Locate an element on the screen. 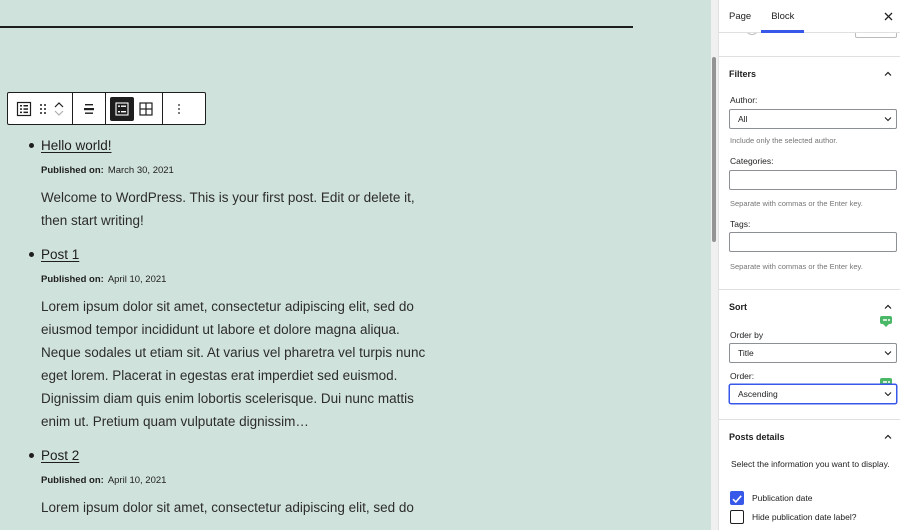 This screenshot has height=530, width=900. toolbar-group-align is located at coordinates (89, 108).